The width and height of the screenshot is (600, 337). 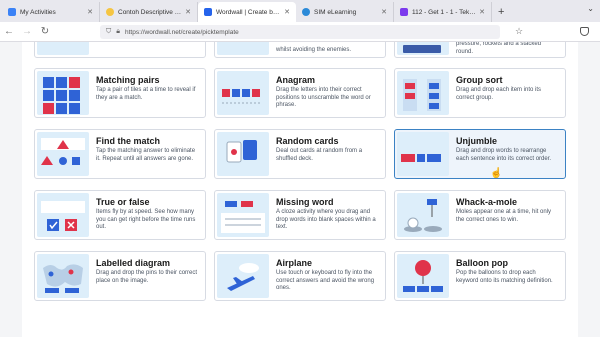 I want to click on airplane-thumbnail, so click(x=243, y=276).